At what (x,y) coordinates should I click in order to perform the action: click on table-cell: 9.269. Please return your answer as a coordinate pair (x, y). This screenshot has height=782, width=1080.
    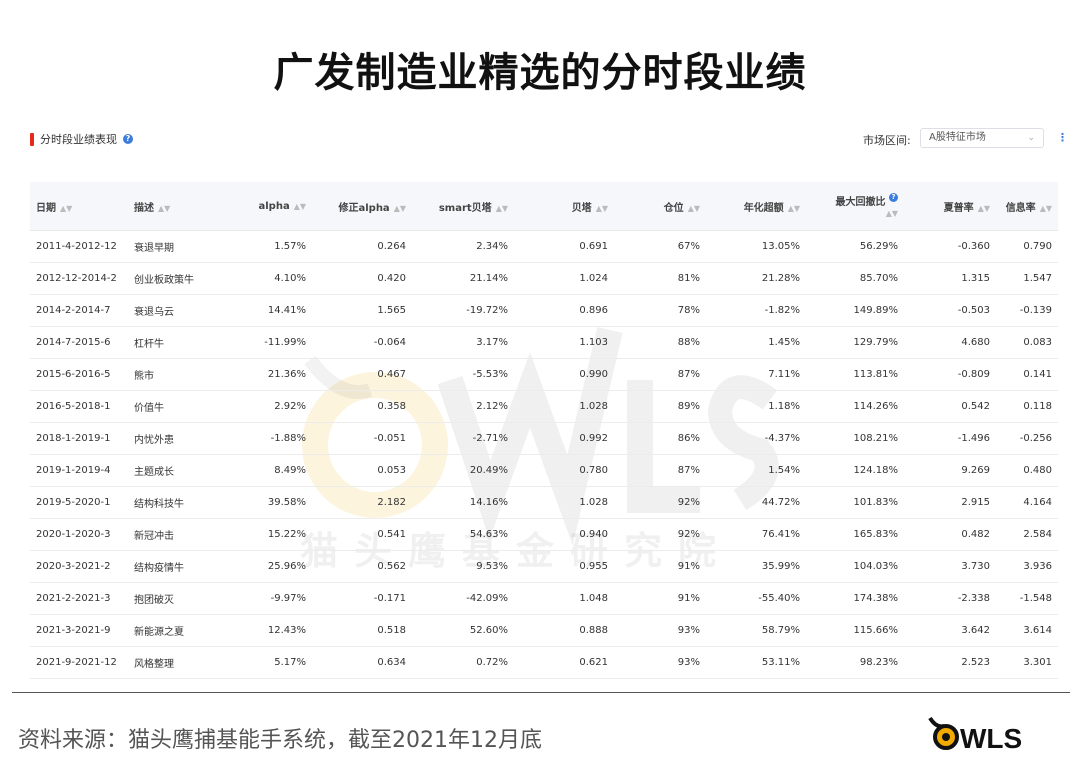
    Looking at the image, I should click on (950, 470).